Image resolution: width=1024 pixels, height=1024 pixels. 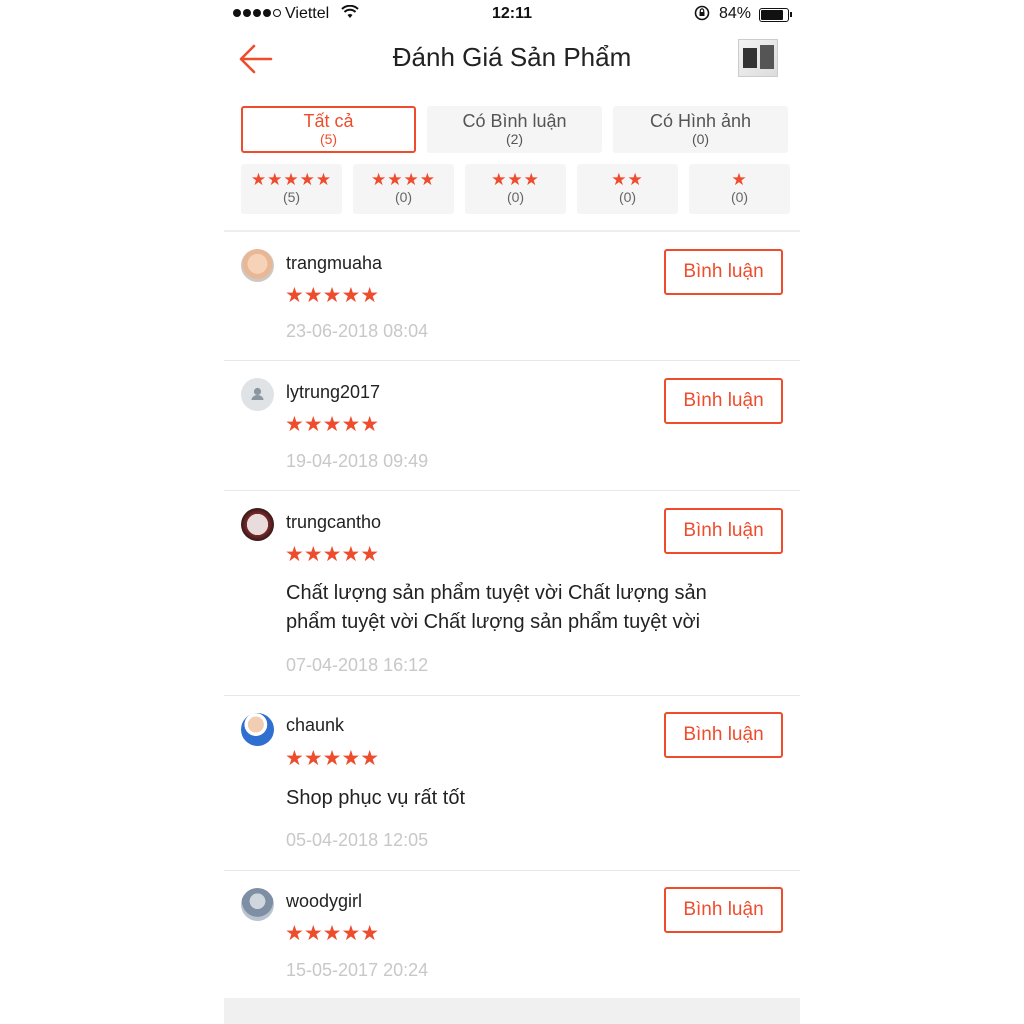 What do you see at coordinates (291, 197) in the screenshot?
I see `tab-5-stars-count: (5)` at bounding box center [291, 197].